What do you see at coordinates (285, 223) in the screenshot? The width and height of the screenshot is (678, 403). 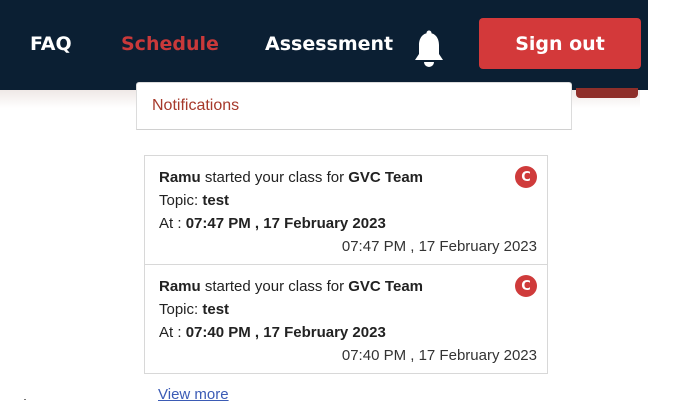 I see `at-value: 07:47 PM , 17 February 2023` at bounding box center [285, 223].